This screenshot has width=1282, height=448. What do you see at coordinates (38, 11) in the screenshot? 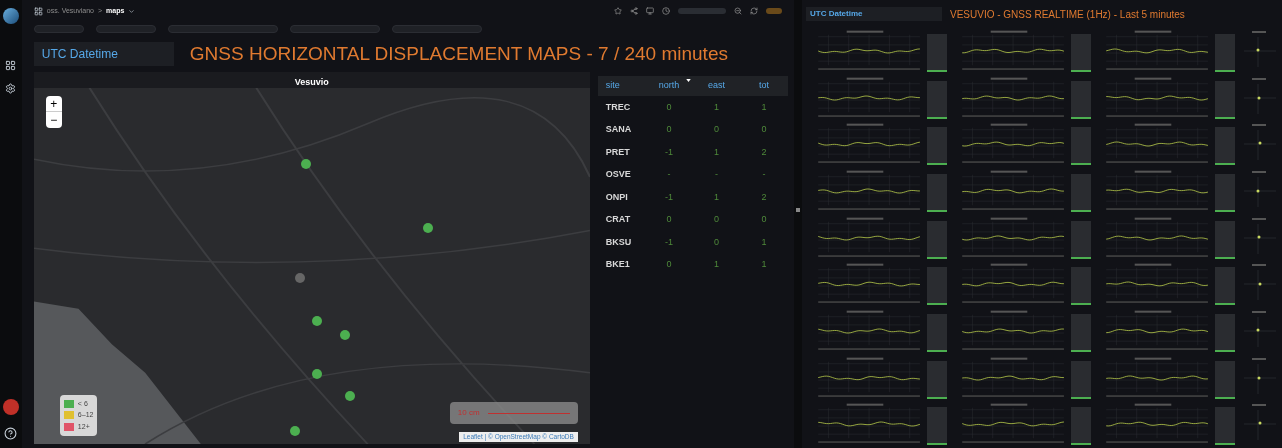
I see `dashboard-grid-icon` at bounding box center [38, 11].